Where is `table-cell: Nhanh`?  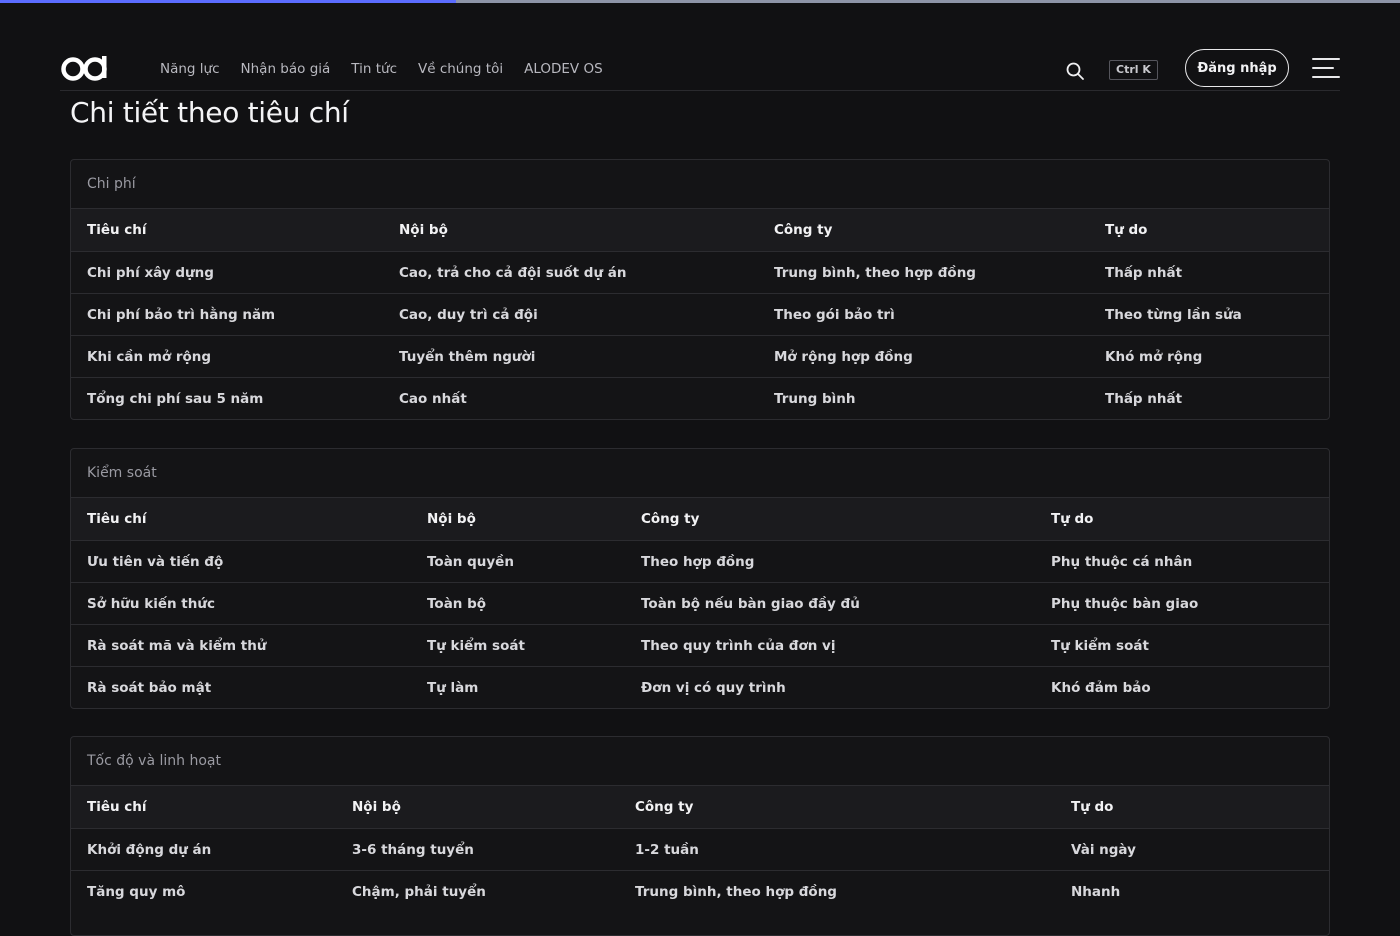
table-cell: Nhanh is located at coordinates (1192, 891).